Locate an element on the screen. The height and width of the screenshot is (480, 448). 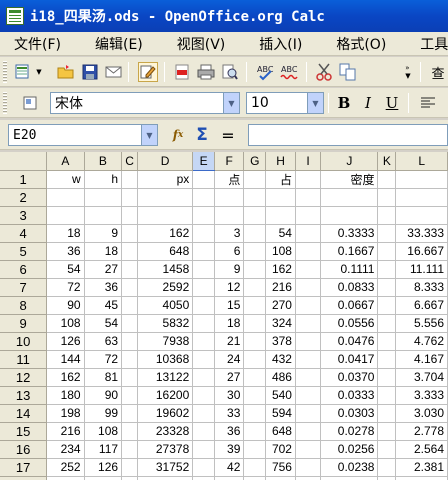
cell-i4 is located at coordinates (308, 233).